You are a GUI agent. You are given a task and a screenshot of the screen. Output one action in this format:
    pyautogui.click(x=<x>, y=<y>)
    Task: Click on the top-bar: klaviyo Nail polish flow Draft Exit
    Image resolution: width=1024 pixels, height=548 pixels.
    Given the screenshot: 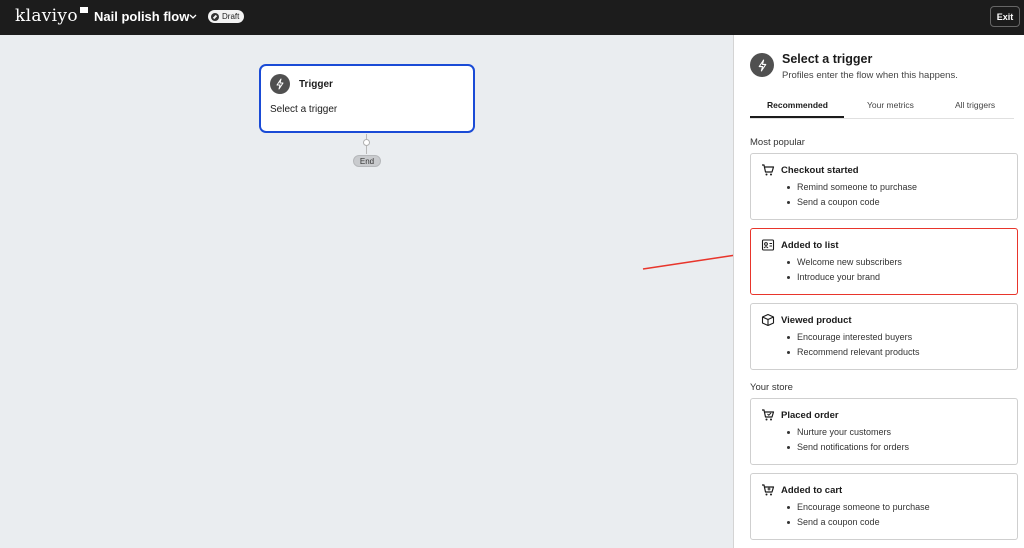 What is the action you would take?
    pyautogui.click(x=512, y=17)
    